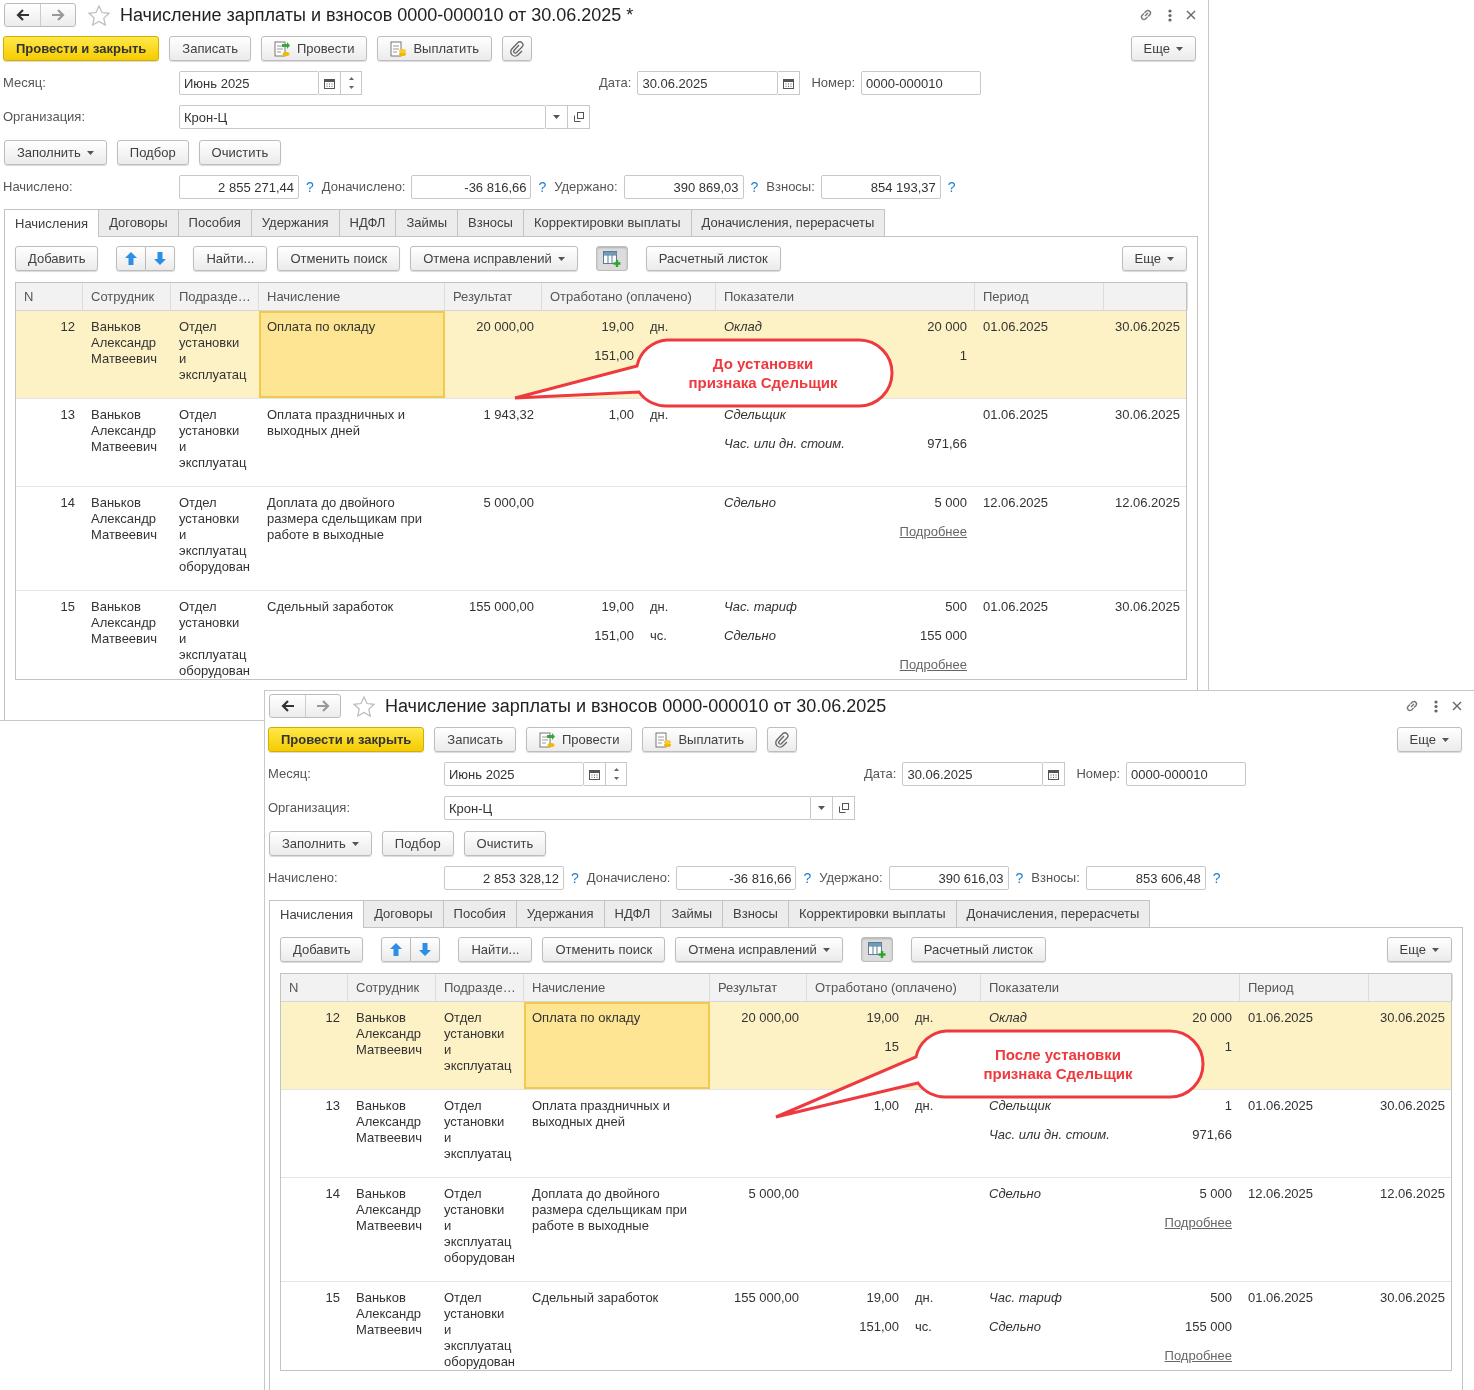 The image size is (1474, 1390). I want to click on amount-field: 2 855 271,44, so click(239, 187).